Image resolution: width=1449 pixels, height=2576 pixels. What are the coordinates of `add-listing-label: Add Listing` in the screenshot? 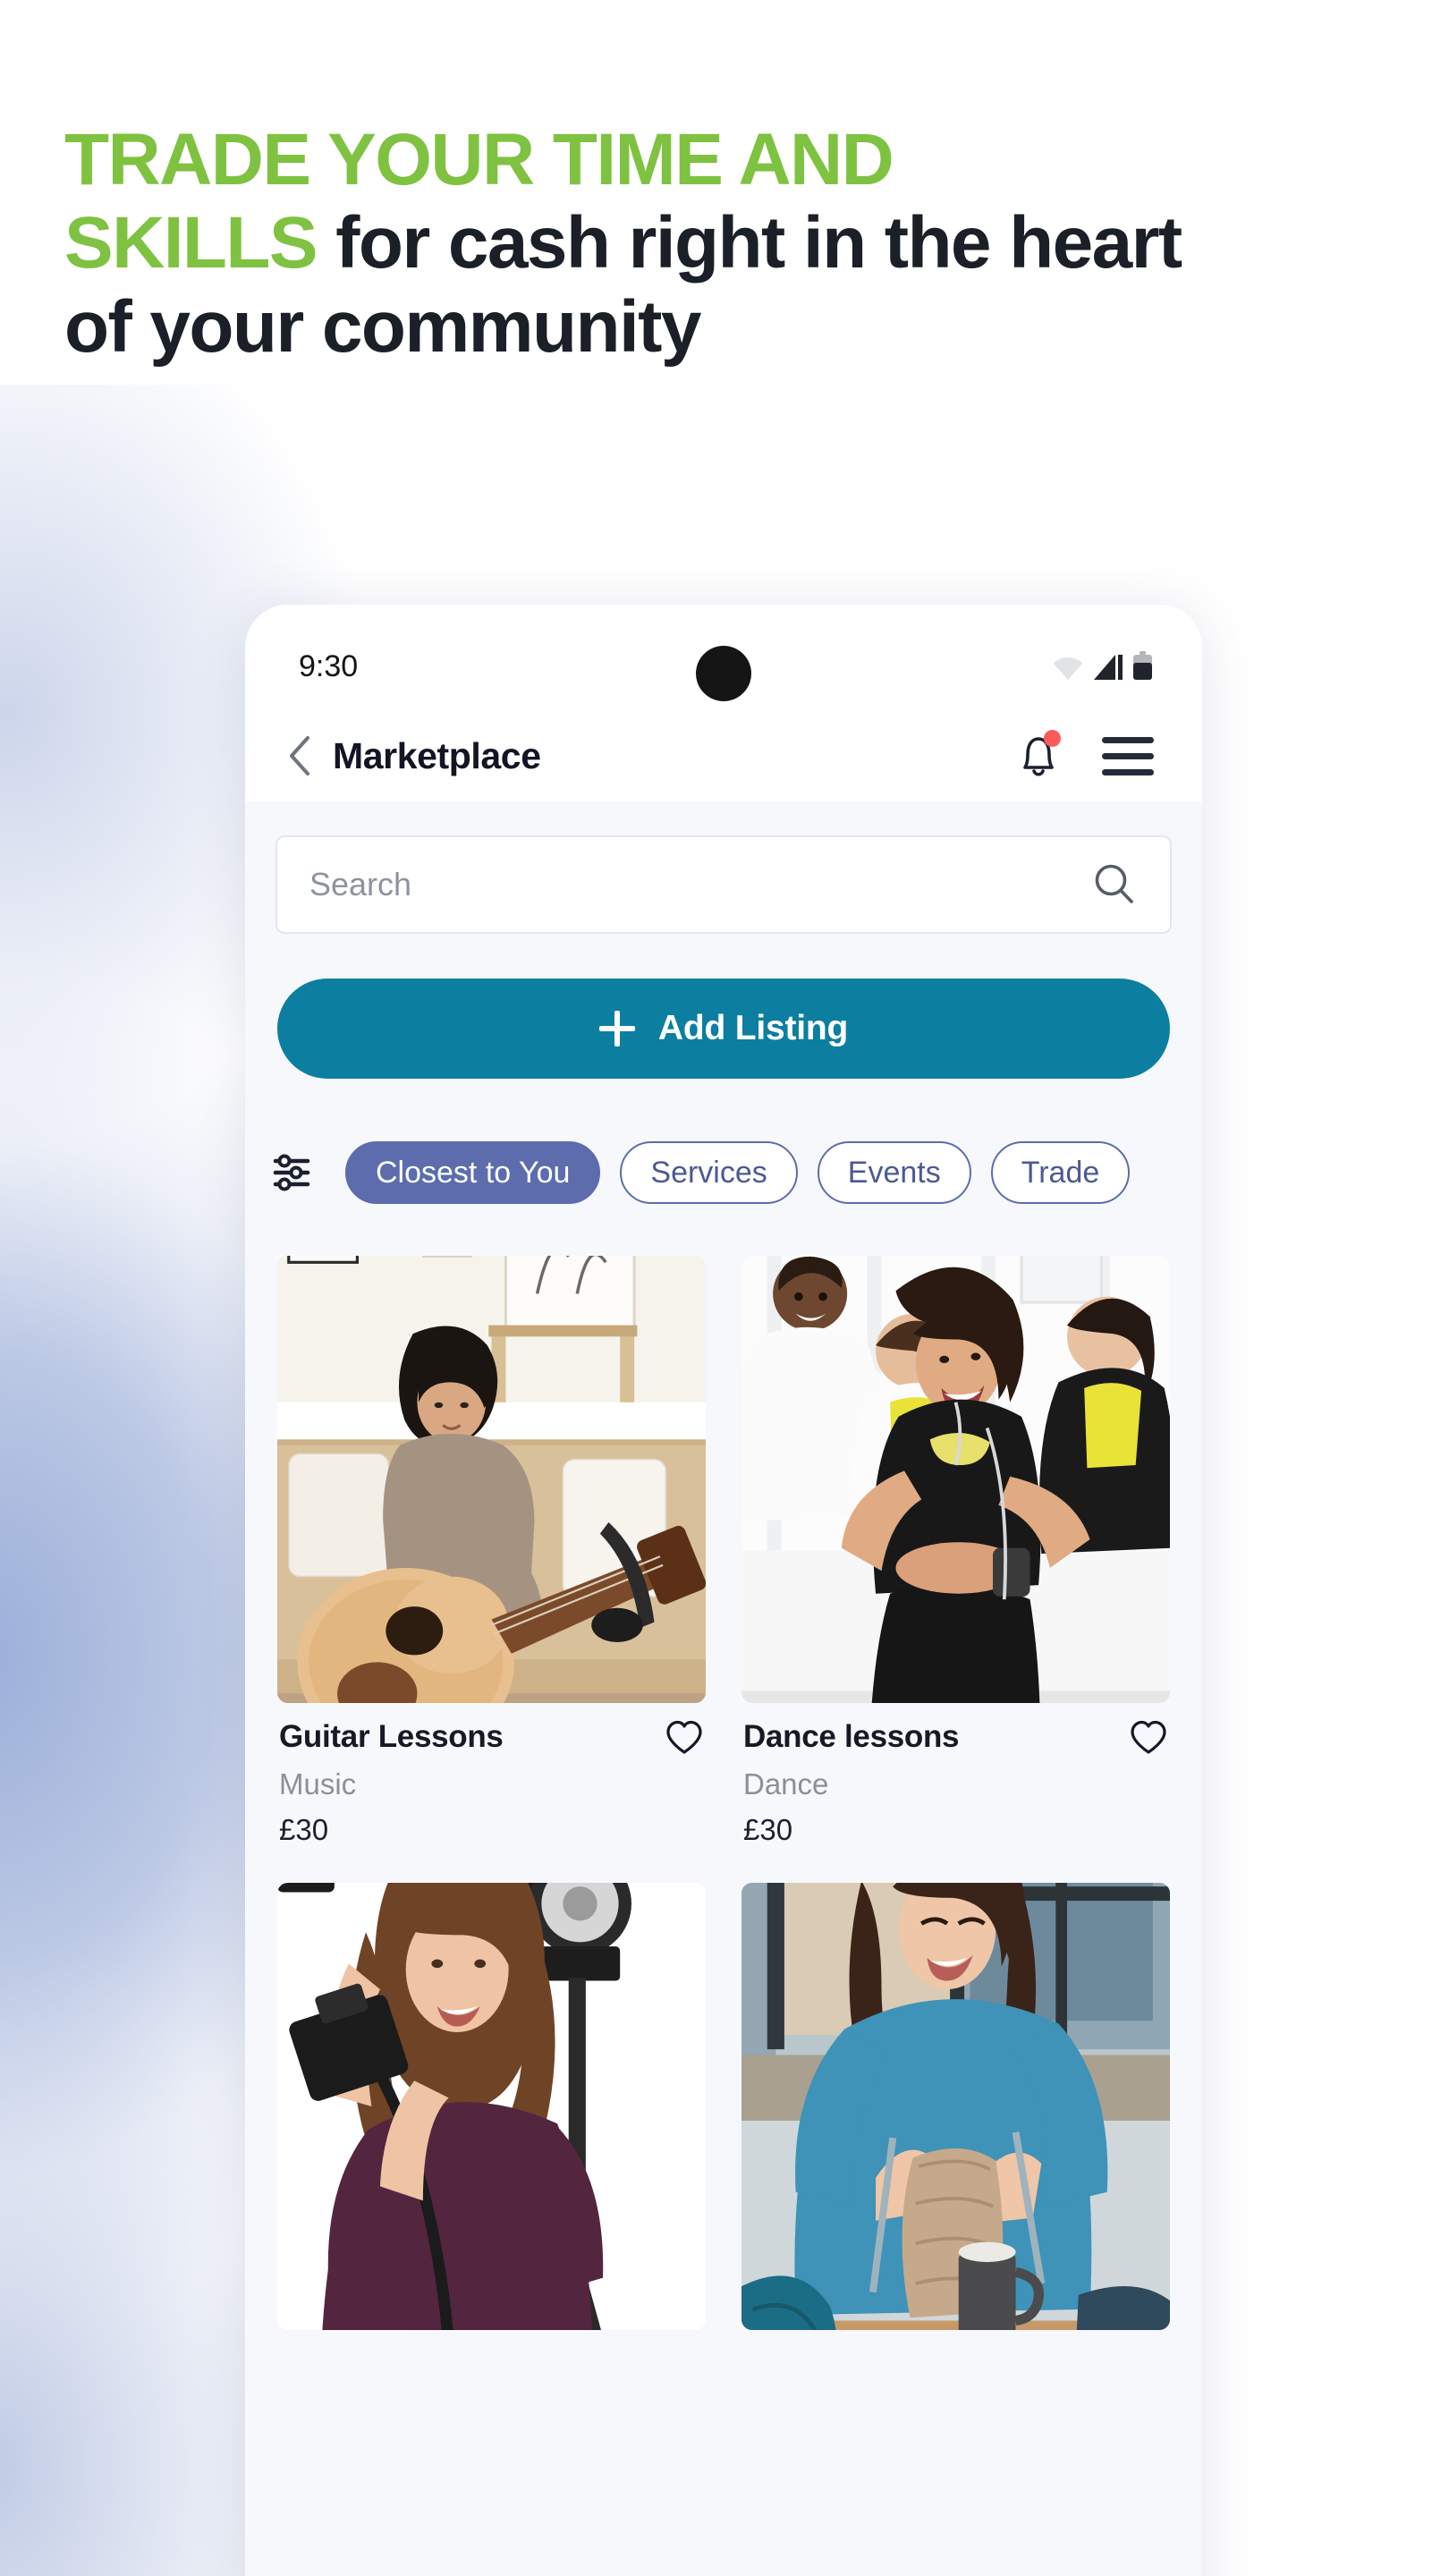 It's located at (753, 1028).